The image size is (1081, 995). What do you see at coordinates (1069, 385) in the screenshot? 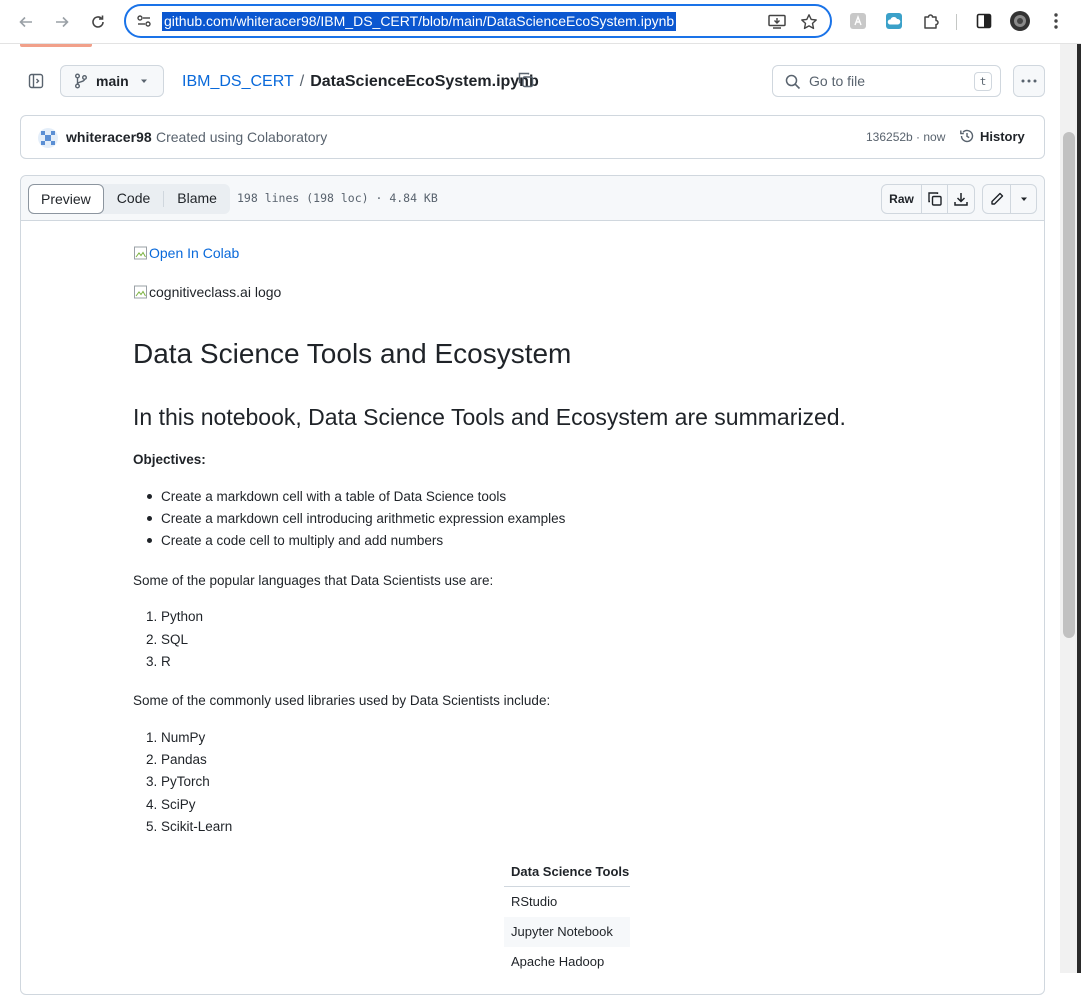
I see `scrollbar-thumb` at bounding box center [1069, 385].